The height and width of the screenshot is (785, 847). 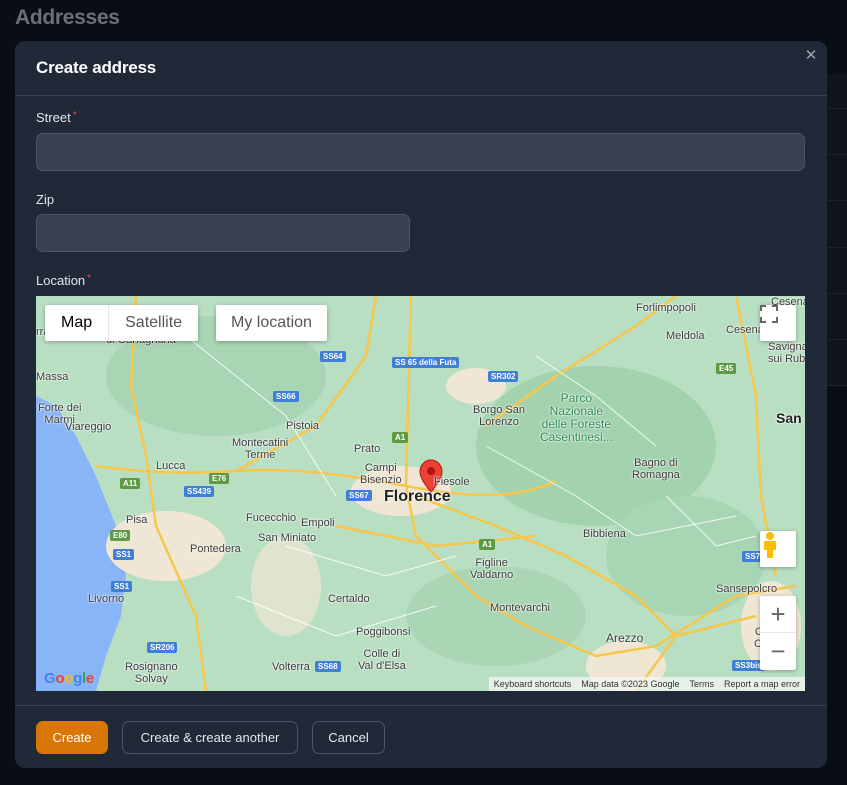 I want to click on map-place-label: Empoli, so click(x=318, y=523).